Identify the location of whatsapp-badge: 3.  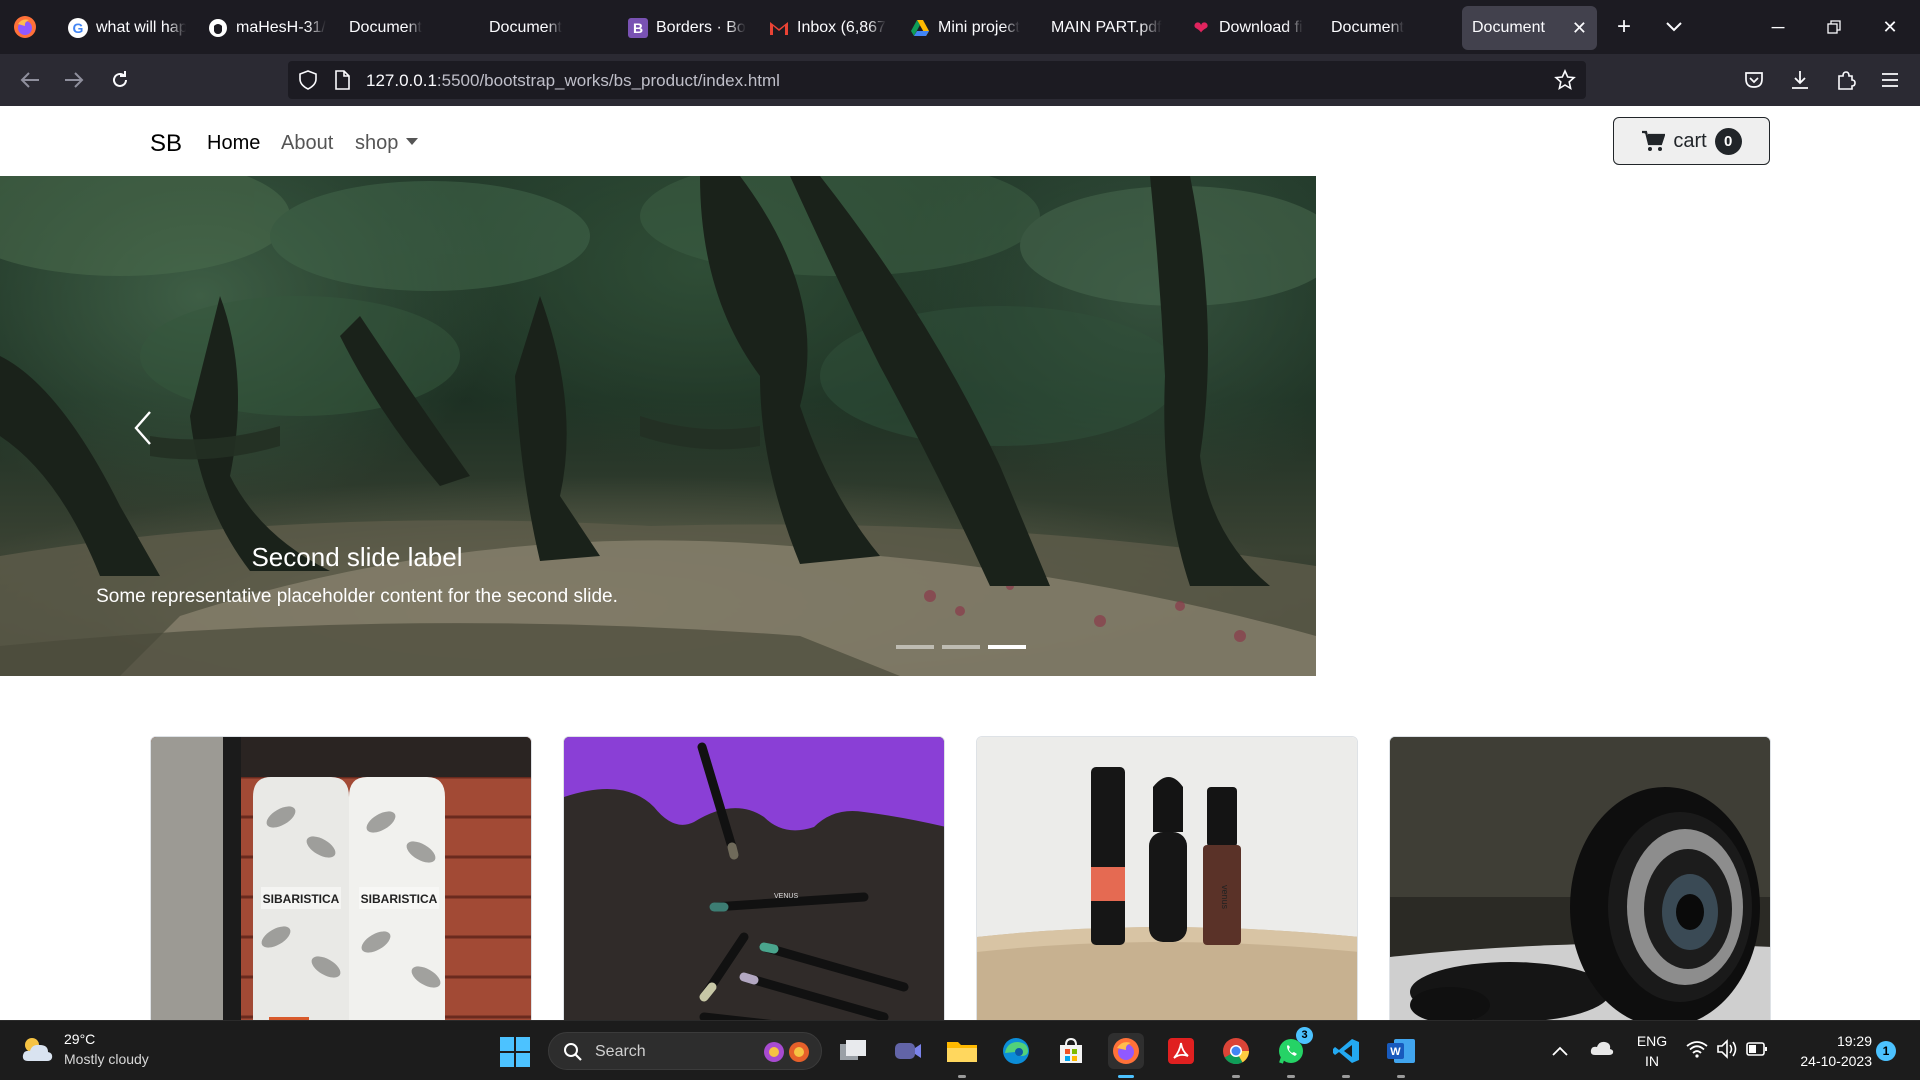
(1304, 1035).